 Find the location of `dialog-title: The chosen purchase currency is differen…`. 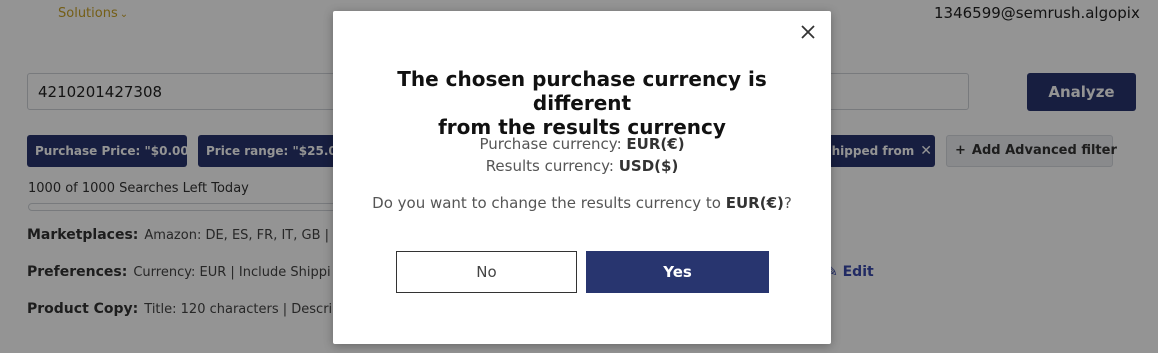

dialog-title: The chosen purchase currency is differen… is located at coordinates (582, 103).